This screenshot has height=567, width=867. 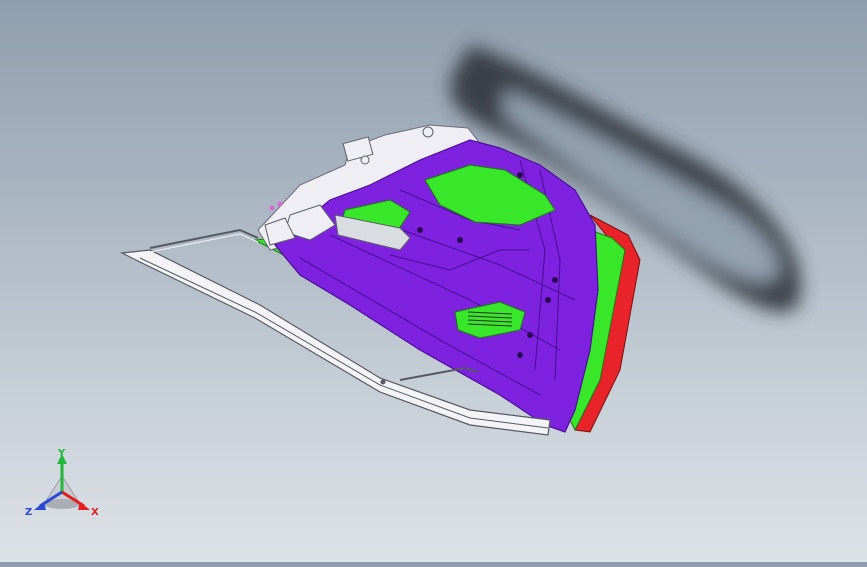 I want to click on x-axis-label: X, so click(x=95, y=512).